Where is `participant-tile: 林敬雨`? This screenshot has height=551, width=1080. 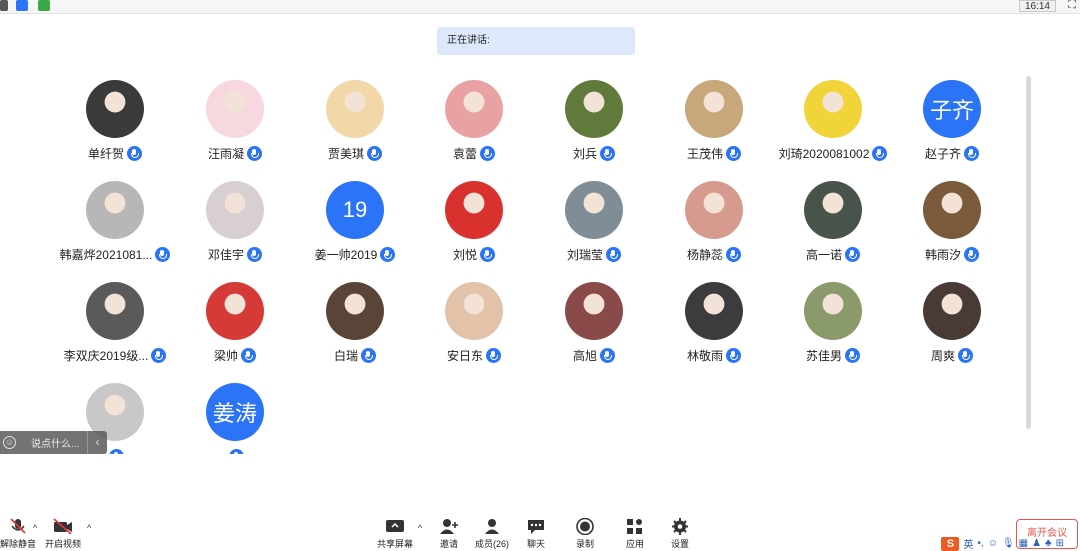 participant-tile: 林敬雨 is located at coordinates (714, 327).